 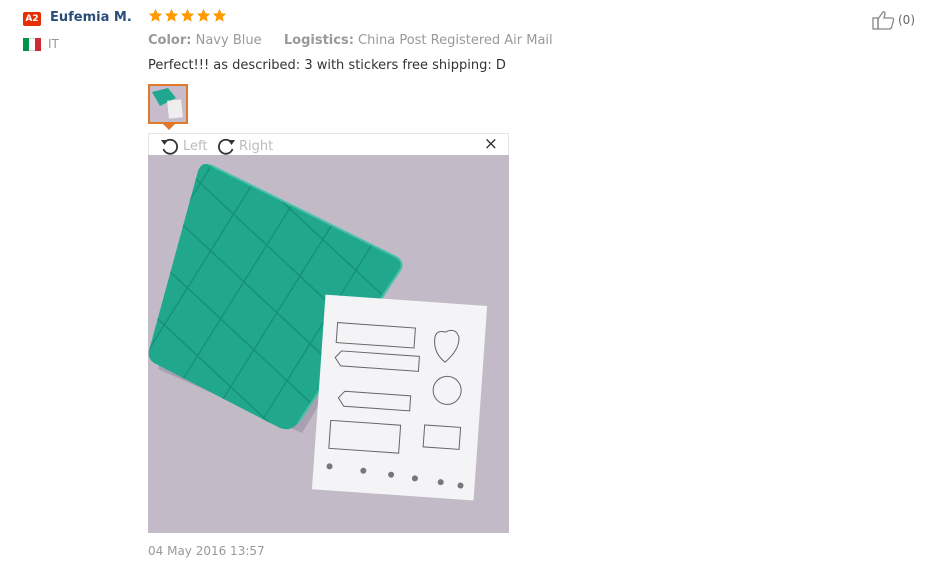 I want to click on rotate-right-icon, so click(x=226, y=146).